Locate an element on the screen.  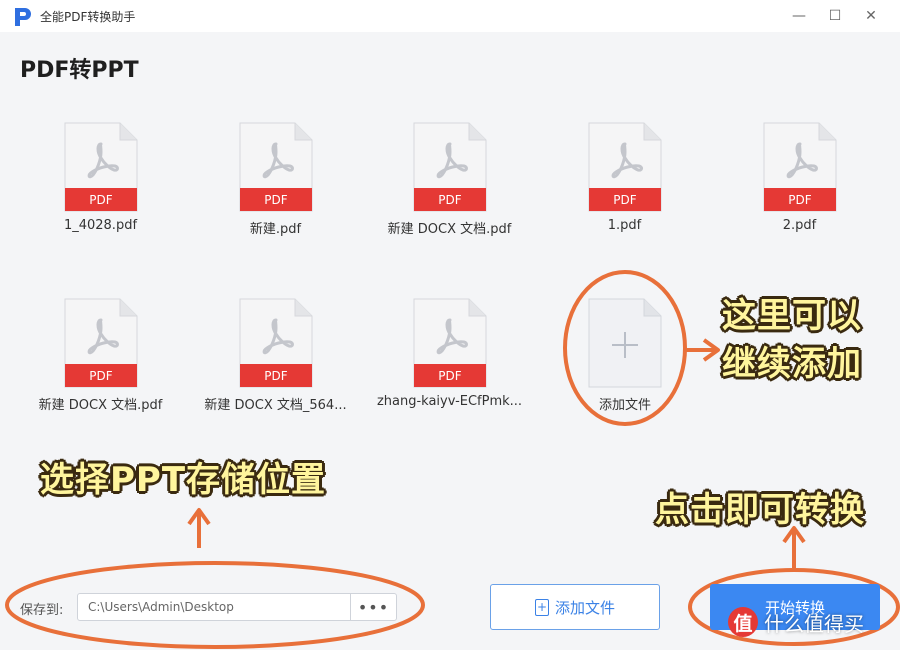
save-path-field: C:\Users\Admin\Desktop ••• is located at coordinates (237, 607).